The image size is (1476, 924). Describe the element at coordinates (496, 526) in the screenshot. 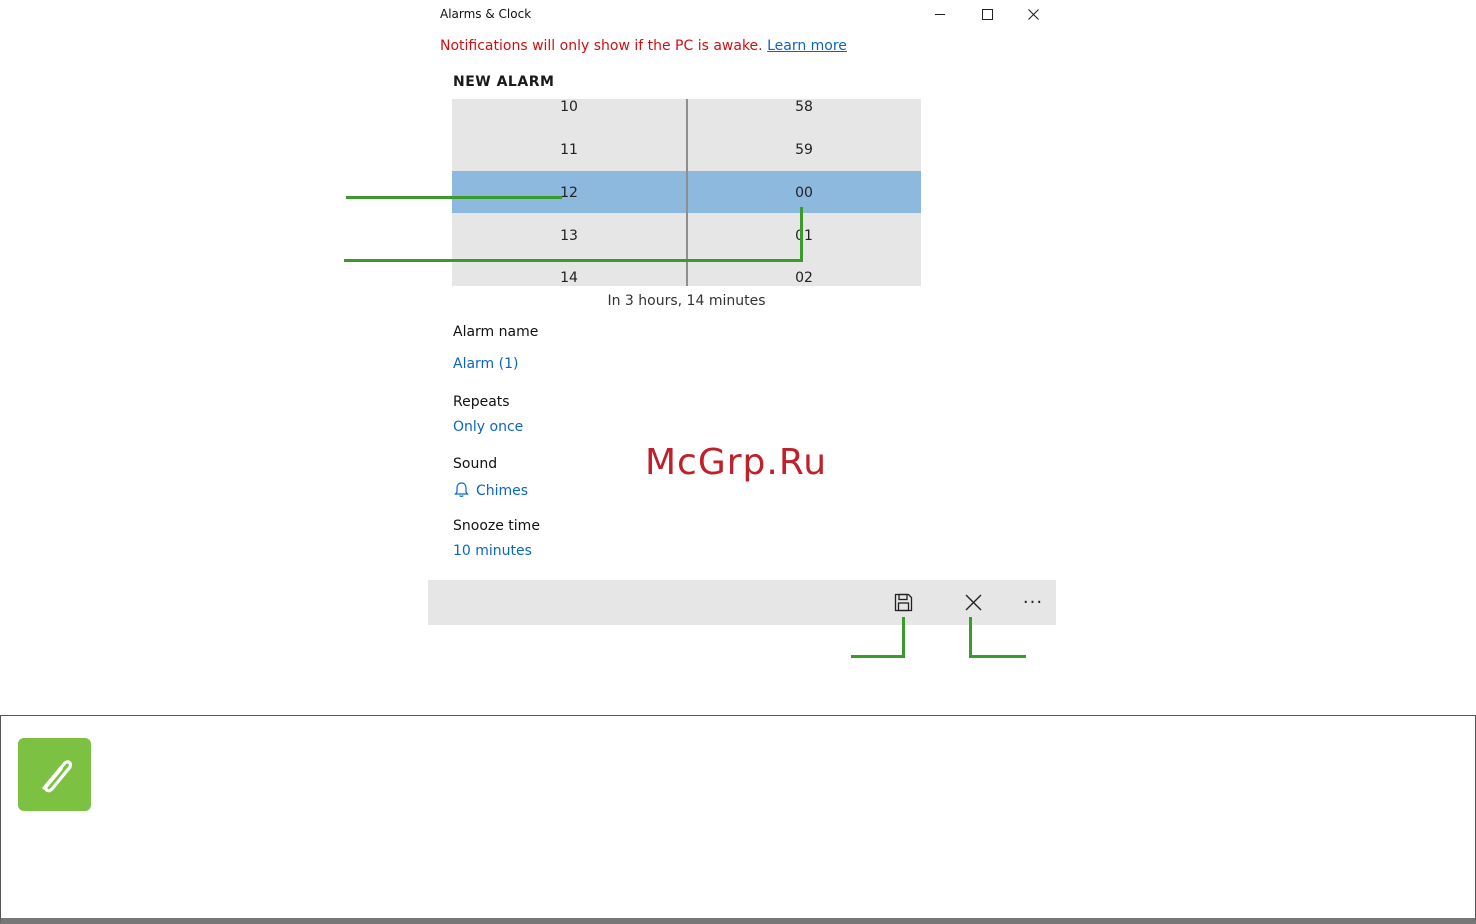

I see `snooze-label: Snooze time` at that location.